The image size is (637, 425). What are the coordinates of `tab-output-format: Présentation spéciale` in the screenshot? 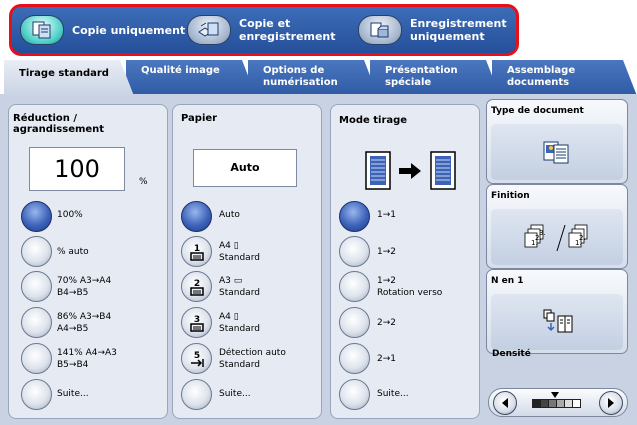 It's located at (435, 78).